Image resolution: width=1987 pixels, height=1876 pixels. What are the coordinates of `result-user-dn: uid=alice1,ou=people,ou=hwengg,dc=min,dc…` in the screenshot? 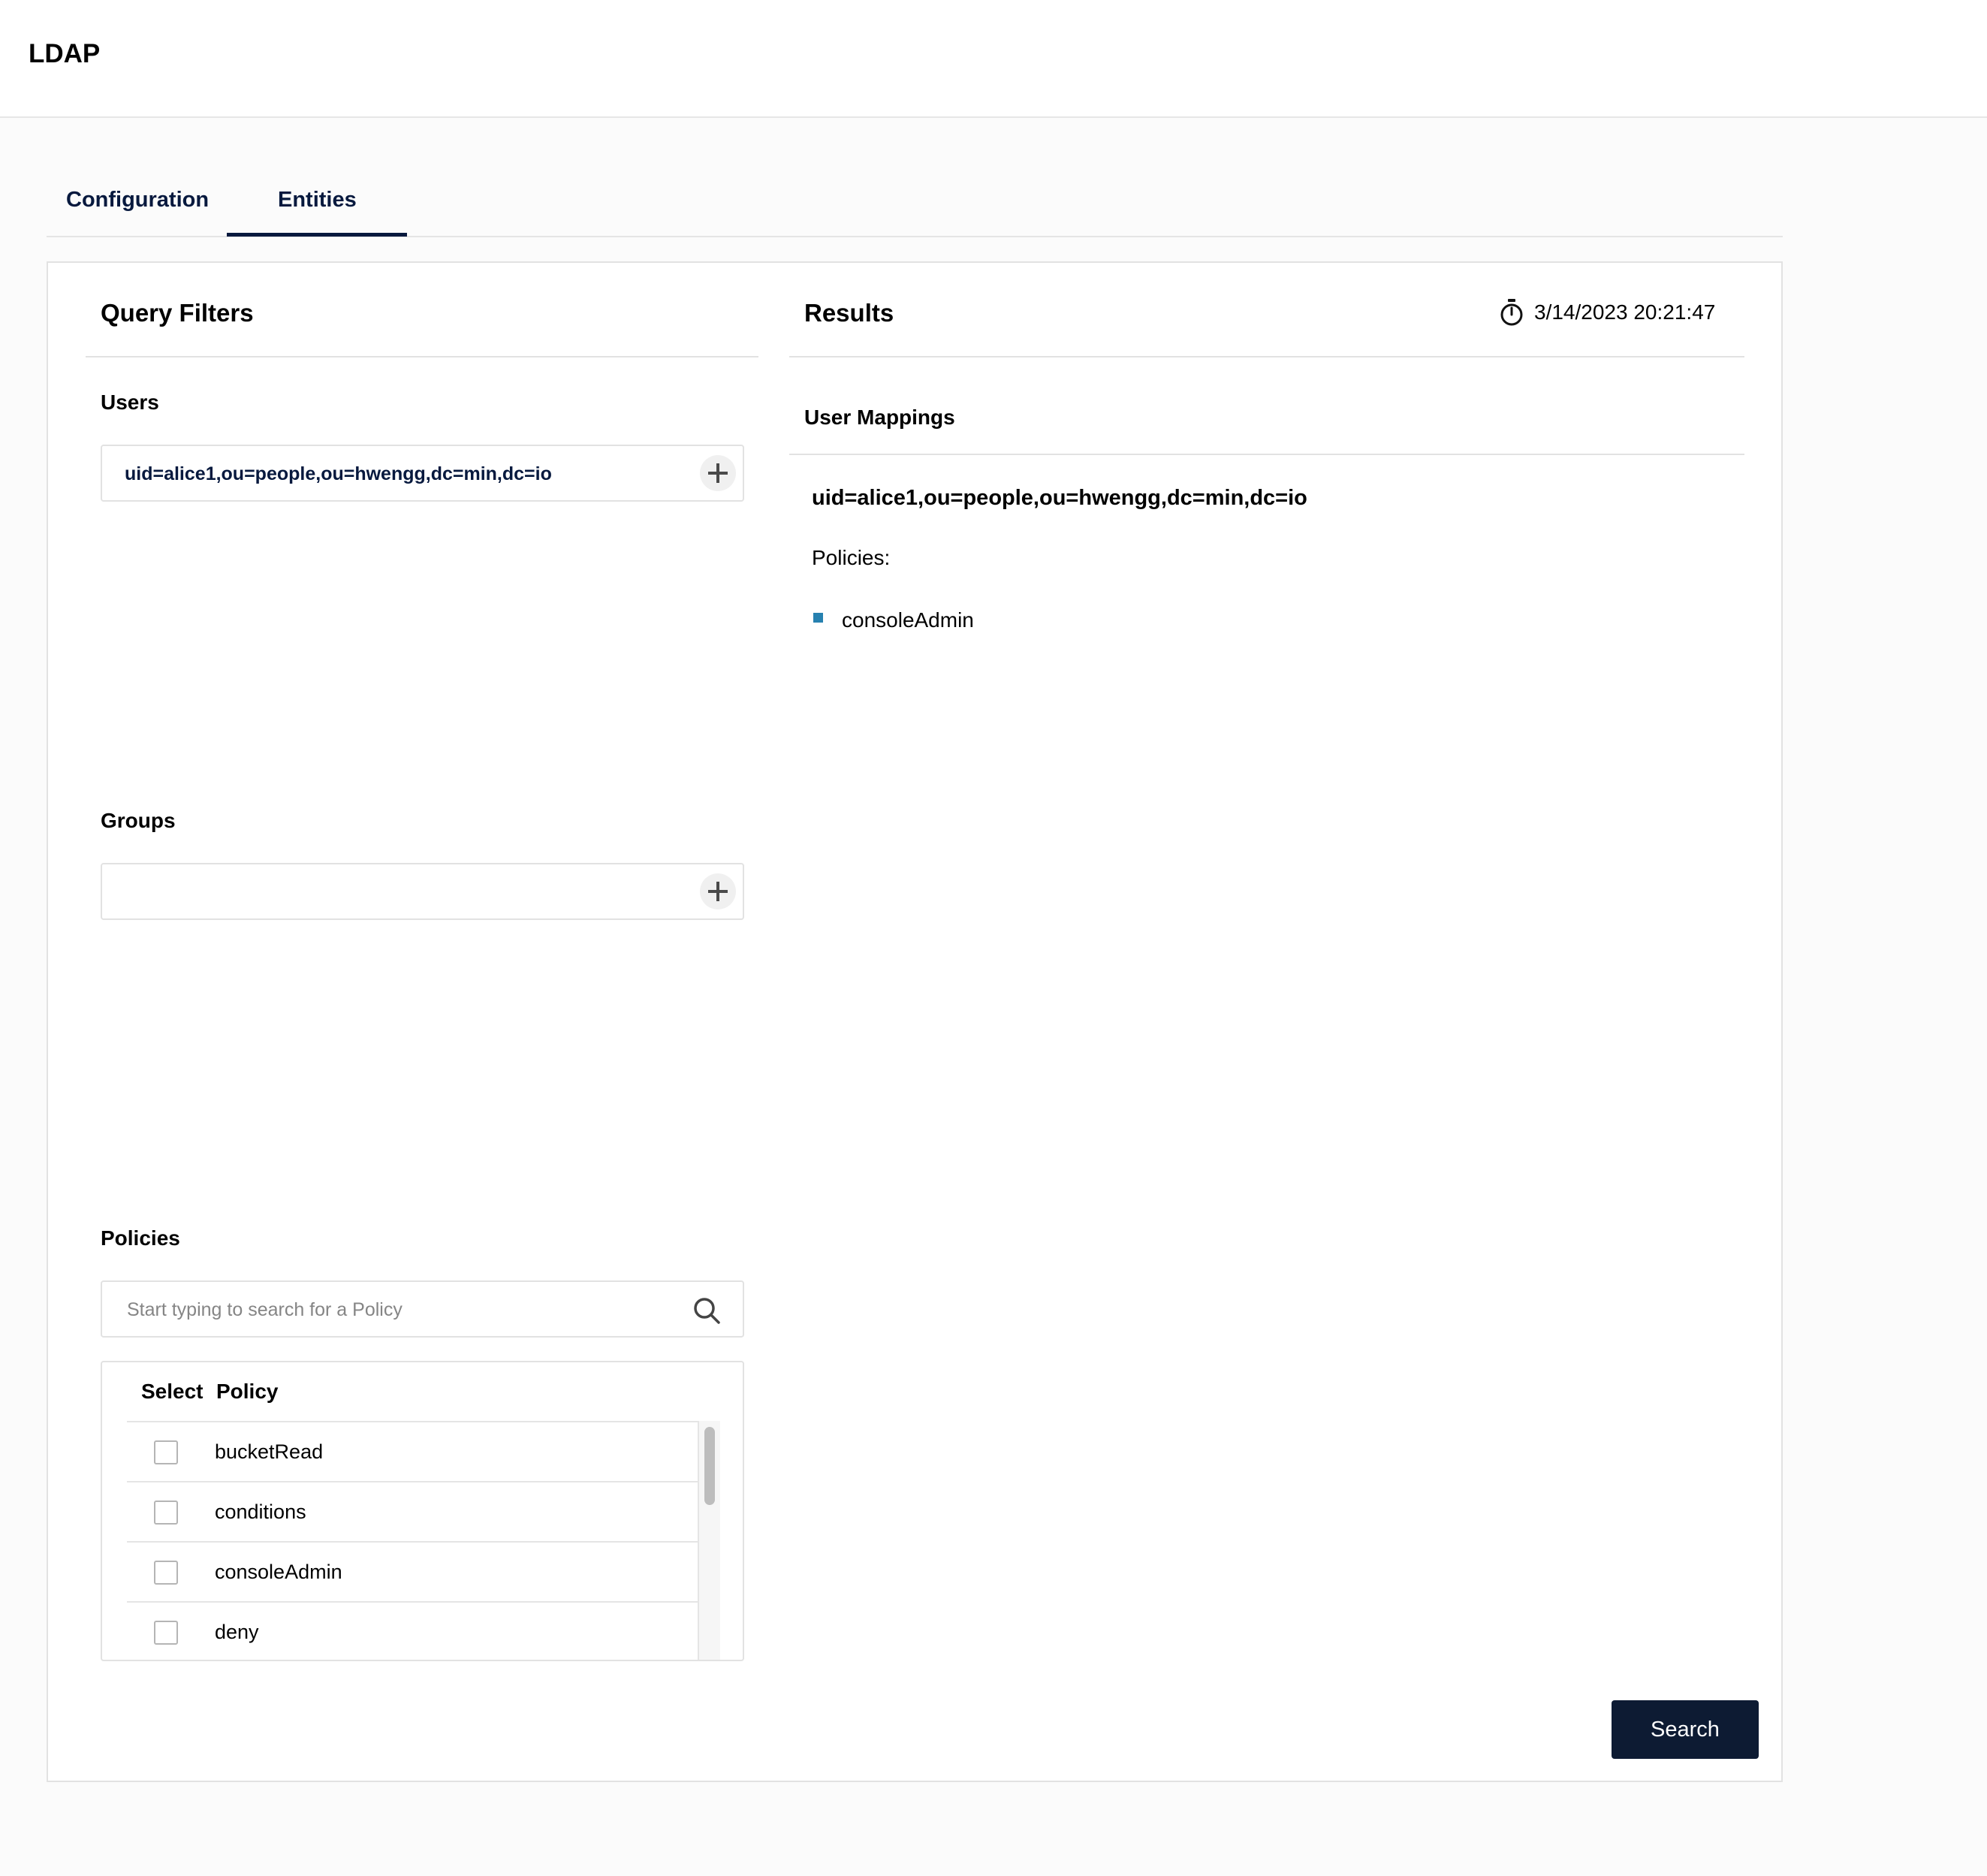 It's located at (1059, 498).